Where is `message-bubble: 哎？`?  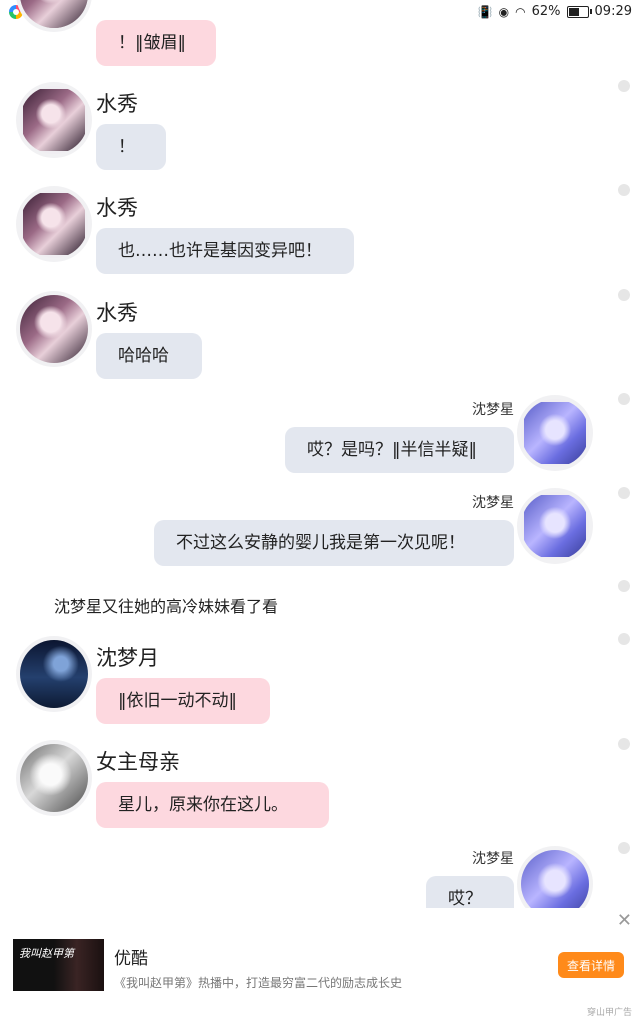 message-bubble: 哎？ is located at coordinates (470, 892).